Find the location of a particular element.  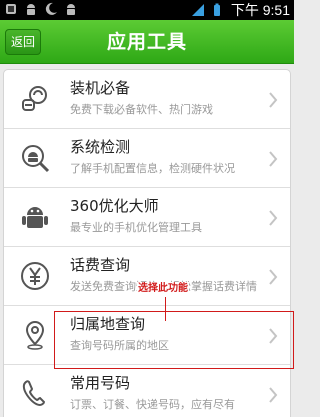

pacifier-icon is located at coordinates (34, 98).